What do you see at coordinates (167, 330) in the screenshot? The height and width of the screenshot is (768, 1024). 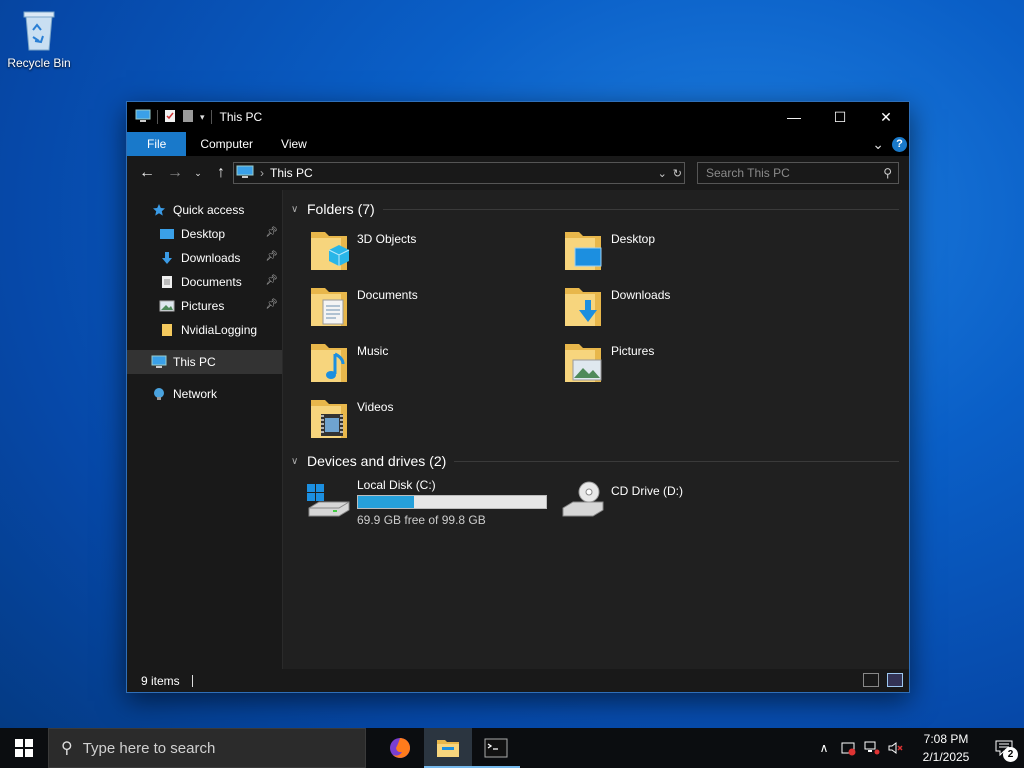 I see `folder-icon` at bounding box center [167, 330].